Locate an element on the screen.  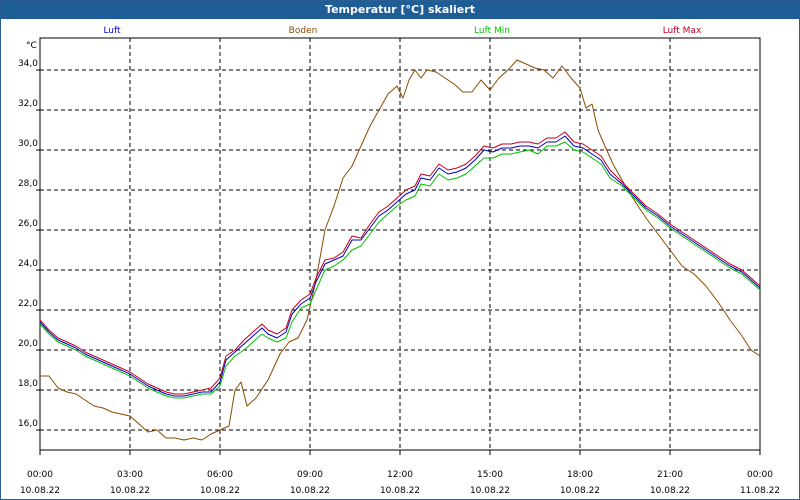
y-tick-label: 20,0 is located at coordinates (28, 344).